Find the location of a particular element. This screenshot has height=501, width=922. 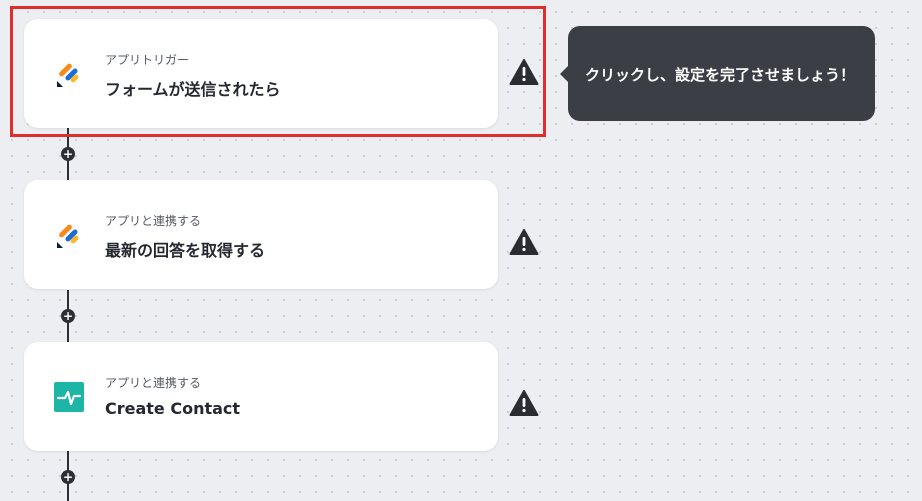

tooltip-text: クリックし、設定を完了させましょう！ is located at coordinates (720, 75).